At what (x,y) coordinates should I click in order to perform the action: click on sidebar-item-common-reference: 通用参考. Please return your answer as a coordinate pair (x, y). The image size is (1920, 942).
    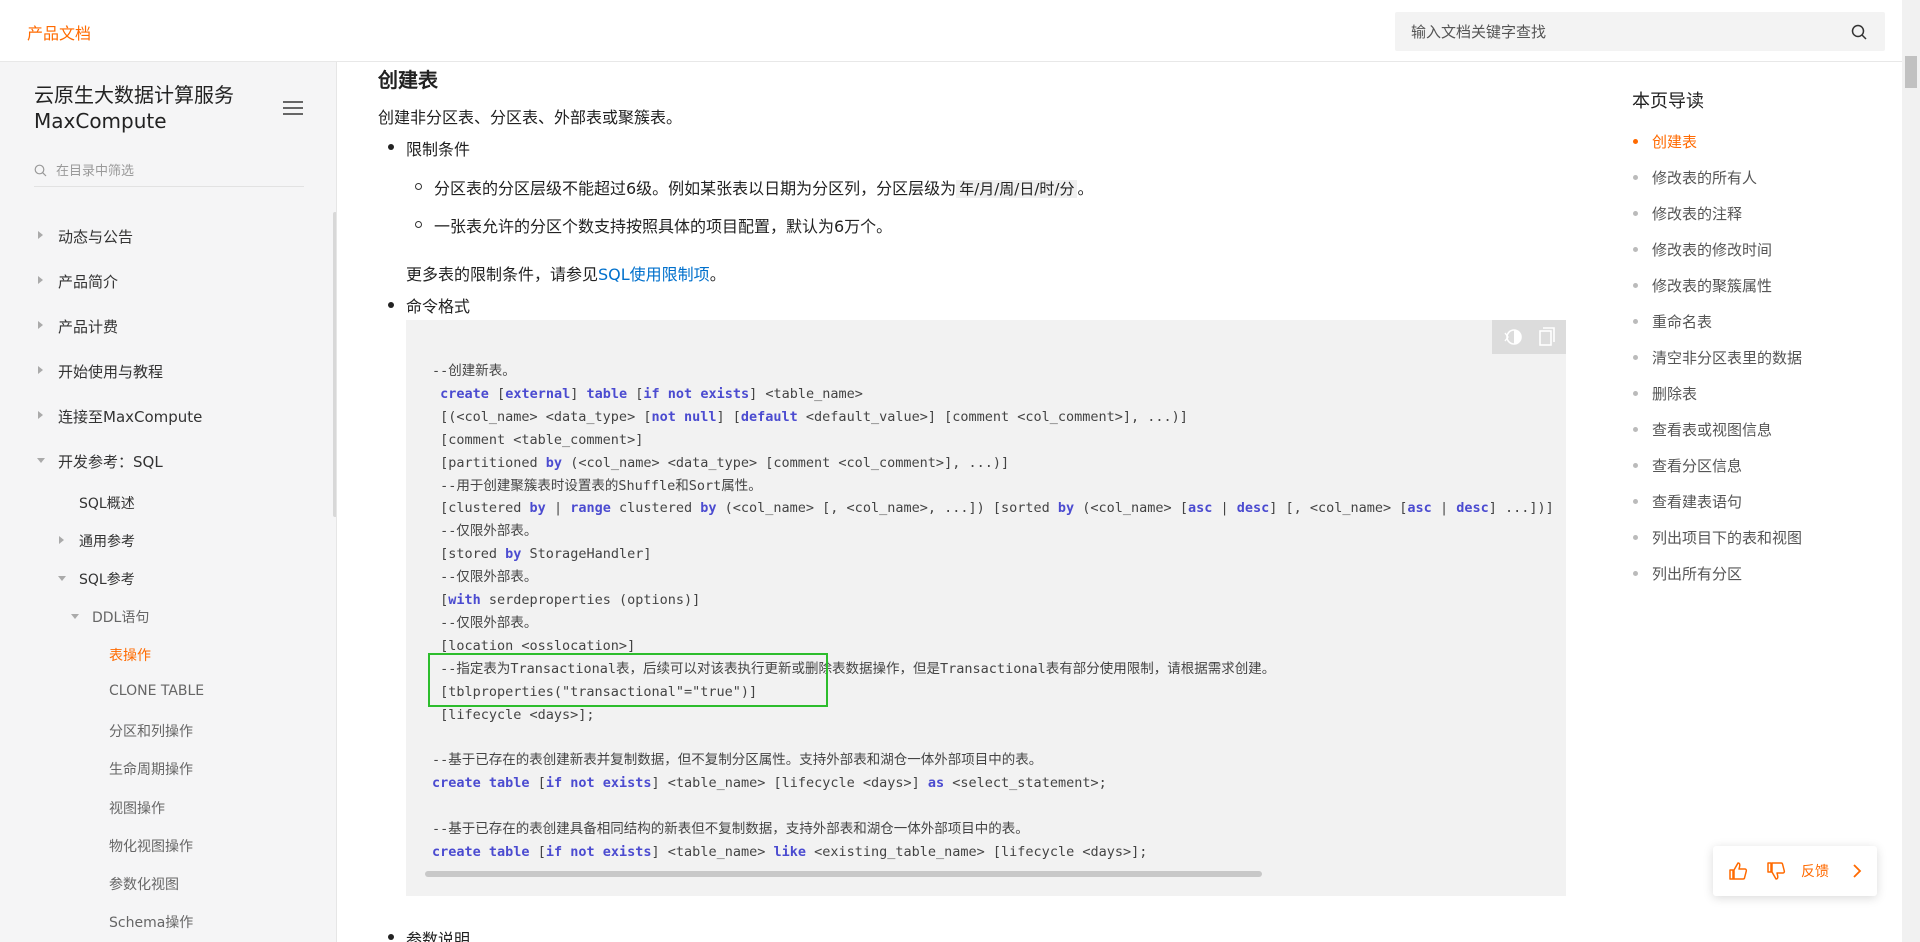
    Looking at the image, I should click on (97, 541).